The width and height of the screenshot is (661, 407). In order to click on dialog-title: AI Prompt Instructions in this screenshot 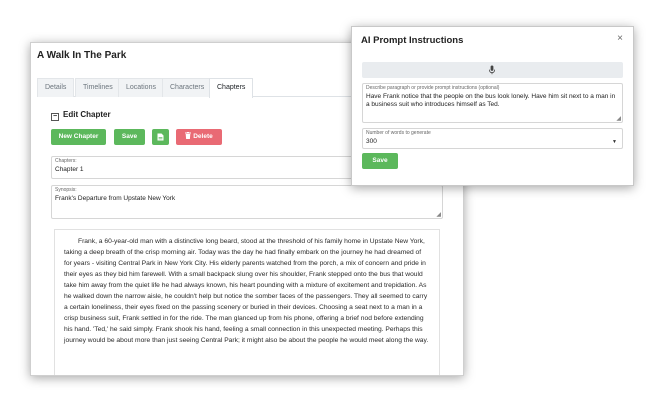, I will do `click(412, 40)`.